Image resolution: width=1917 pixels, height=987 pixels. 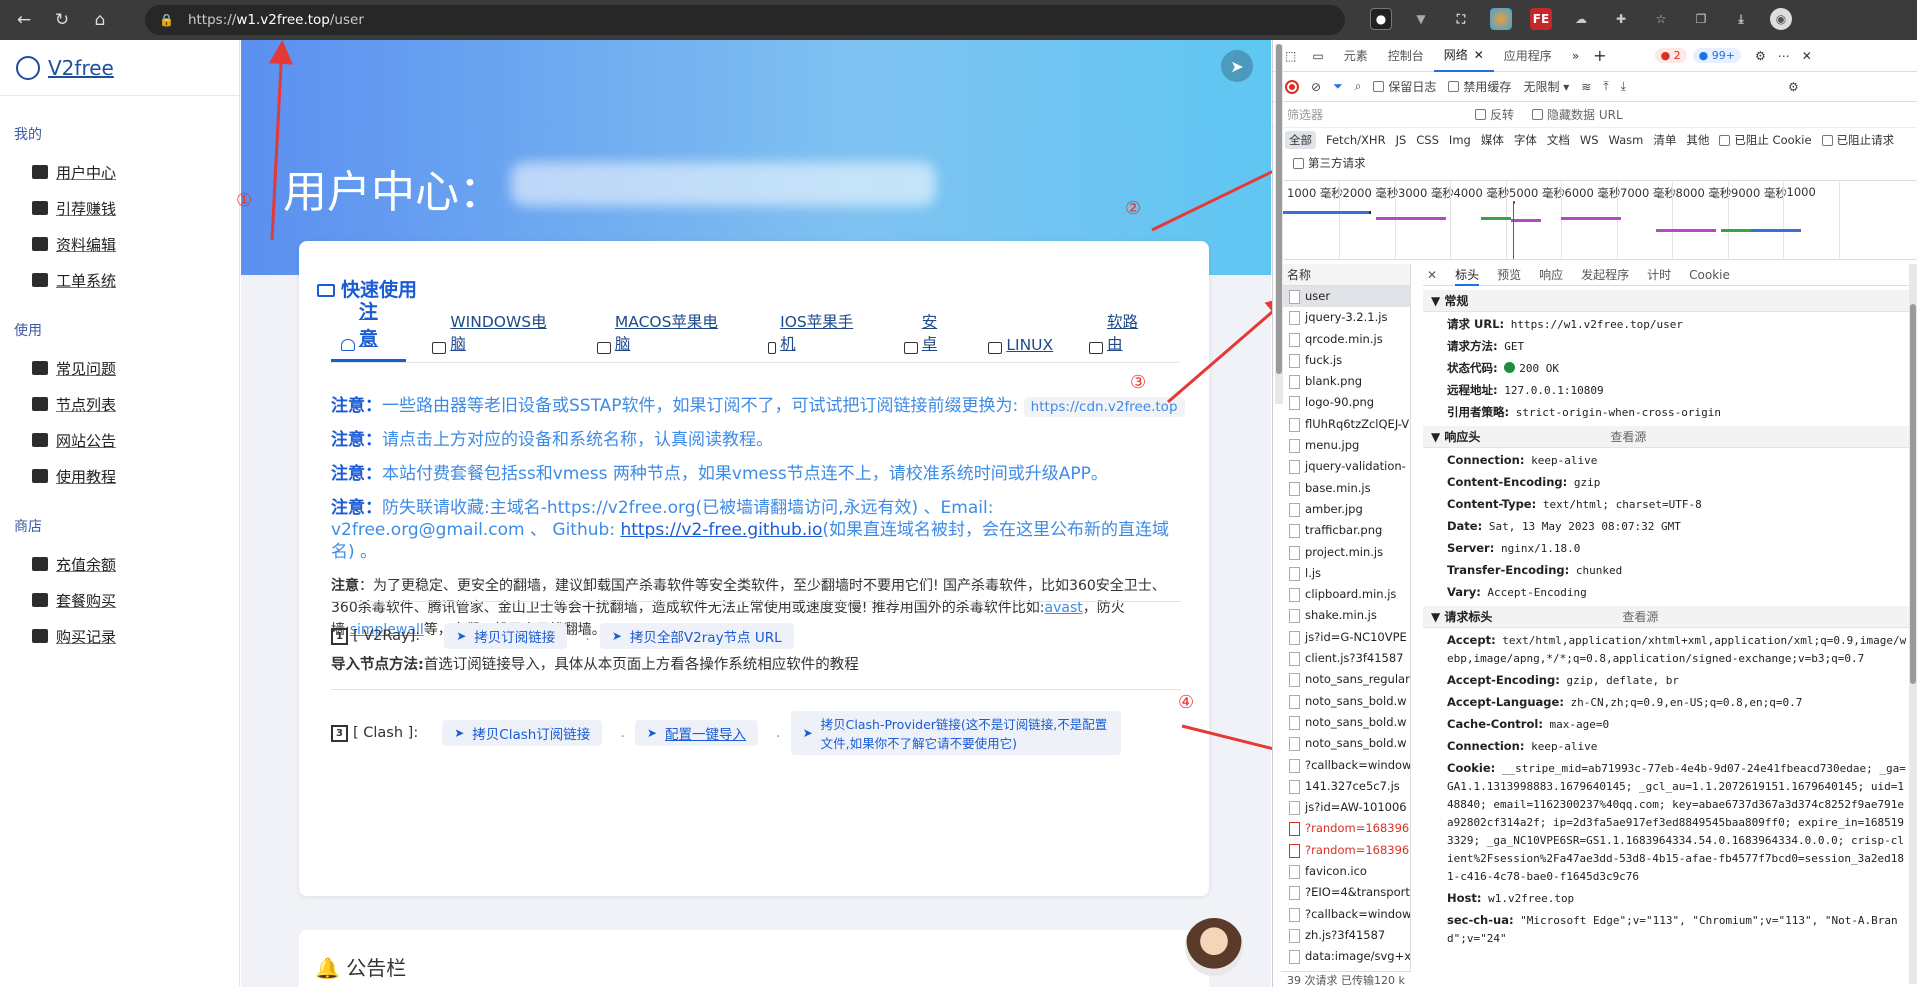 I want to click on type-fetch: Fetch/XHR, so click(x=1356, y=140).